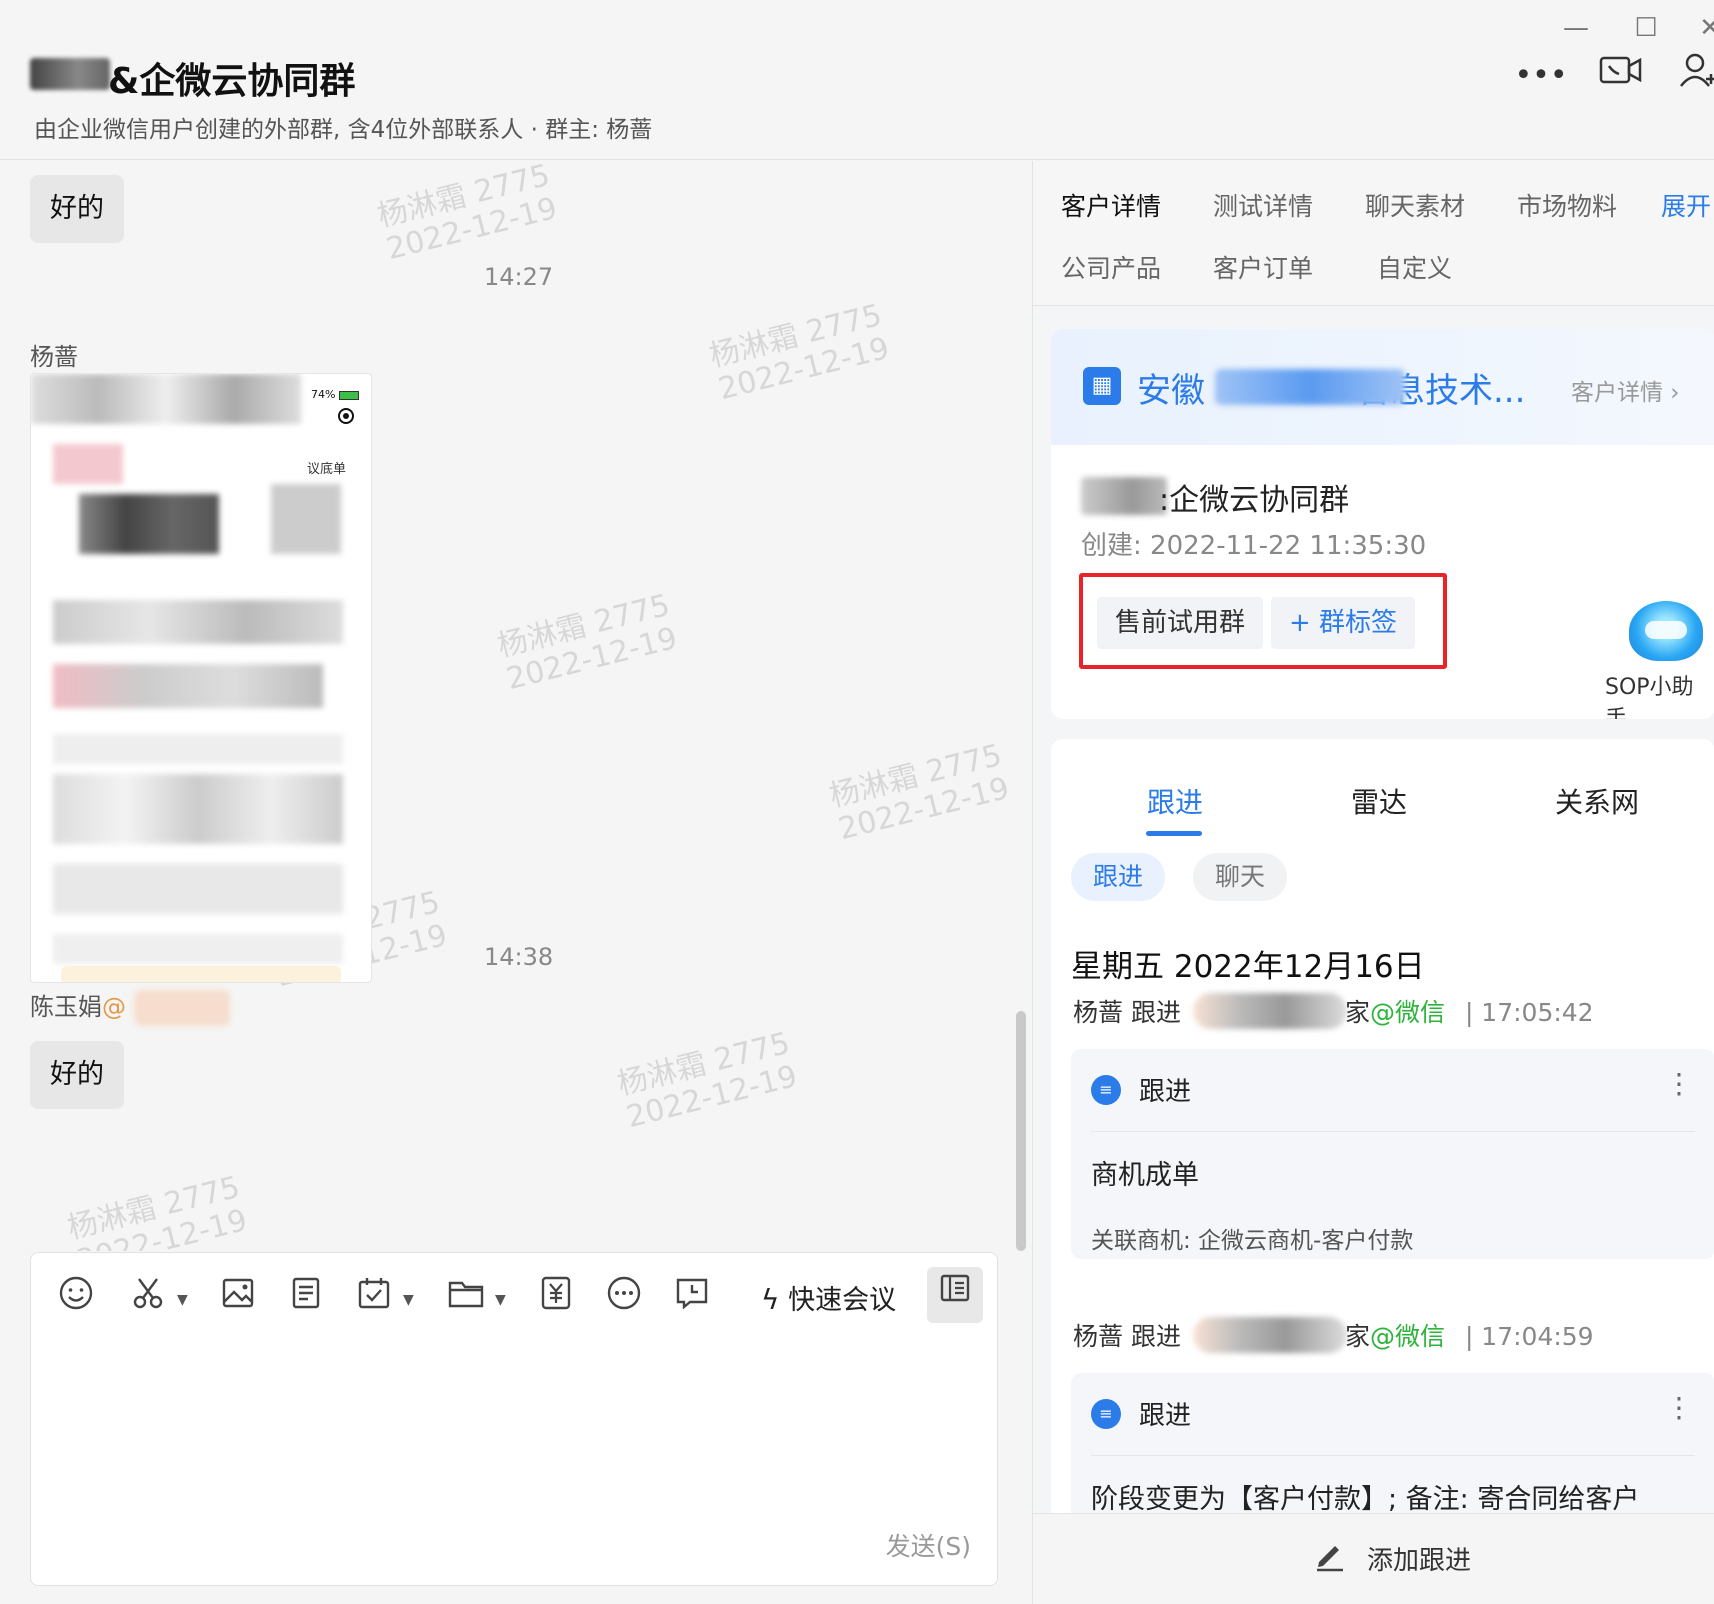 Image resolution: width=1714 pixels, height=1604 pixels. Describe the element at coordinates (1263, 205) in the screenshot. I see `tab-test-detail: 测试详情` at that location.